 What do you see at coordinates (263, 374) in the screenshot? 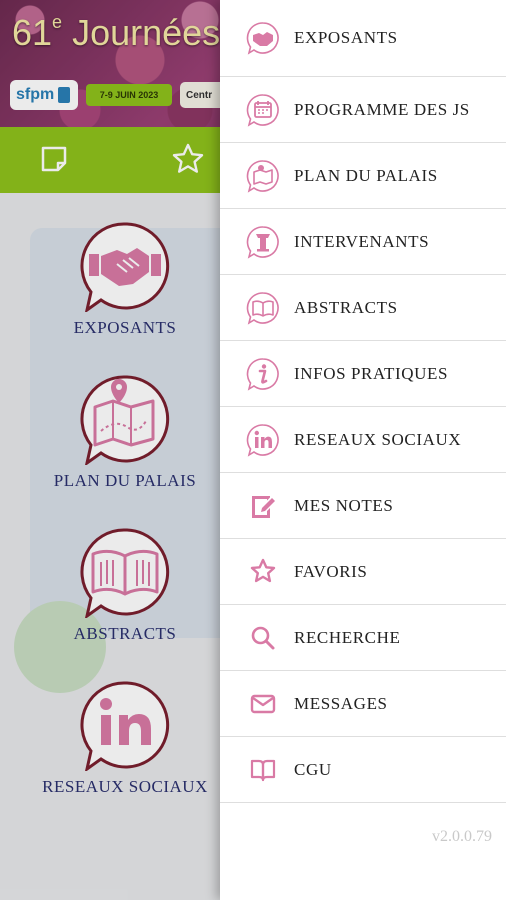
I see `info-icon` at bounding box center [263, 374].